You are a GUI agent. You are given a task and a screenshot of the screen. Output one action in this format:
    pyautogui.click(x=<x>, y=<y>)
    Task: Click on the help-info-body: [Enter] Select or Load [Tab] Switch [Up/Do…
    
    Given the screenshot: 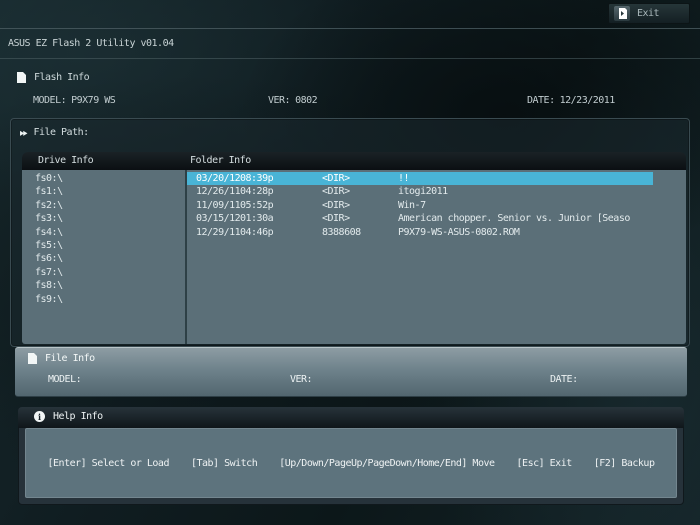 What is the action you would take?
    pyautogui.click(x=351, y=463)
    